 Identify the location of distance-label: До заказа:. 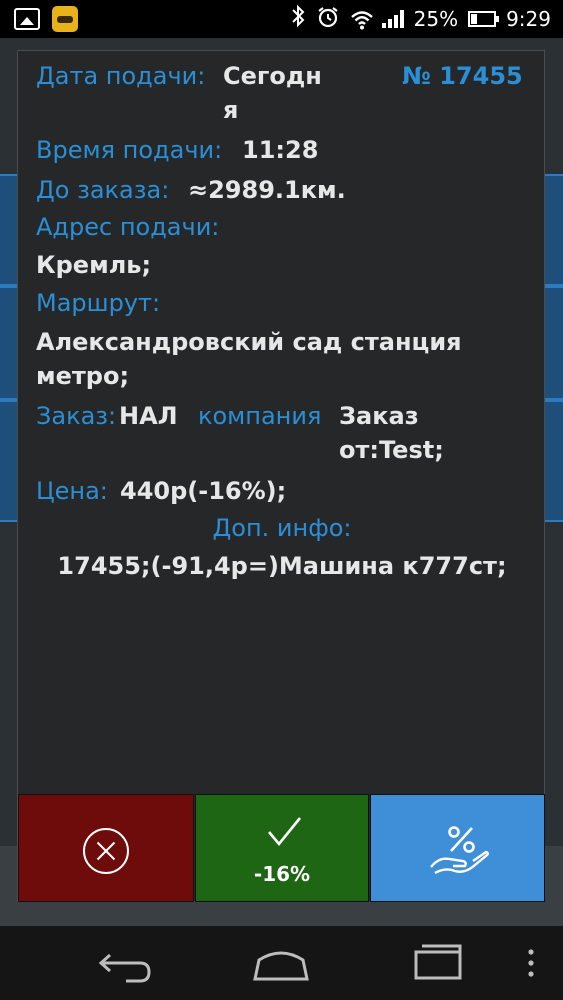
(103, 190).